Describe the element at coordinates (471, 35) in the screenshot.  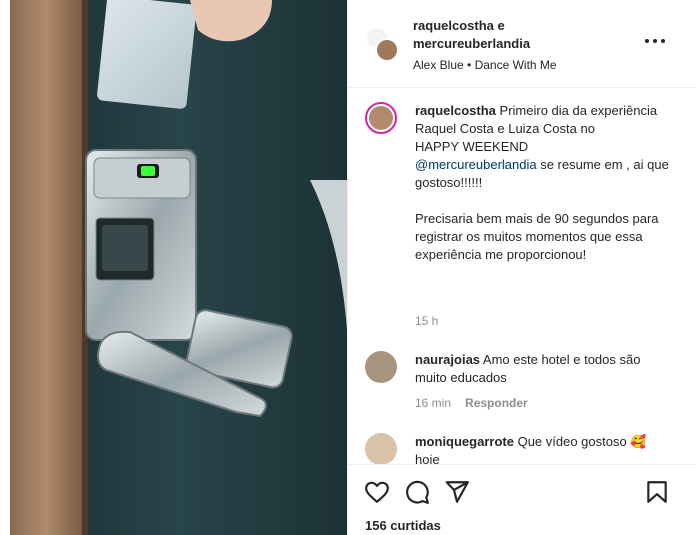
I see `post-authors: raquelcostha e mercureuberlandia` at that location.